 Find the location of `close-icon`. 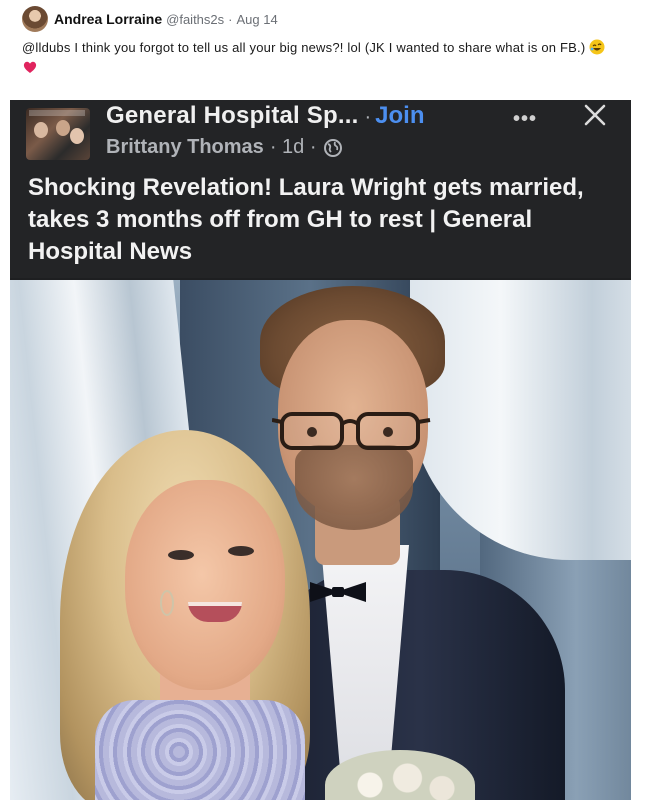

close-icon is located at coordinates (595, 115).